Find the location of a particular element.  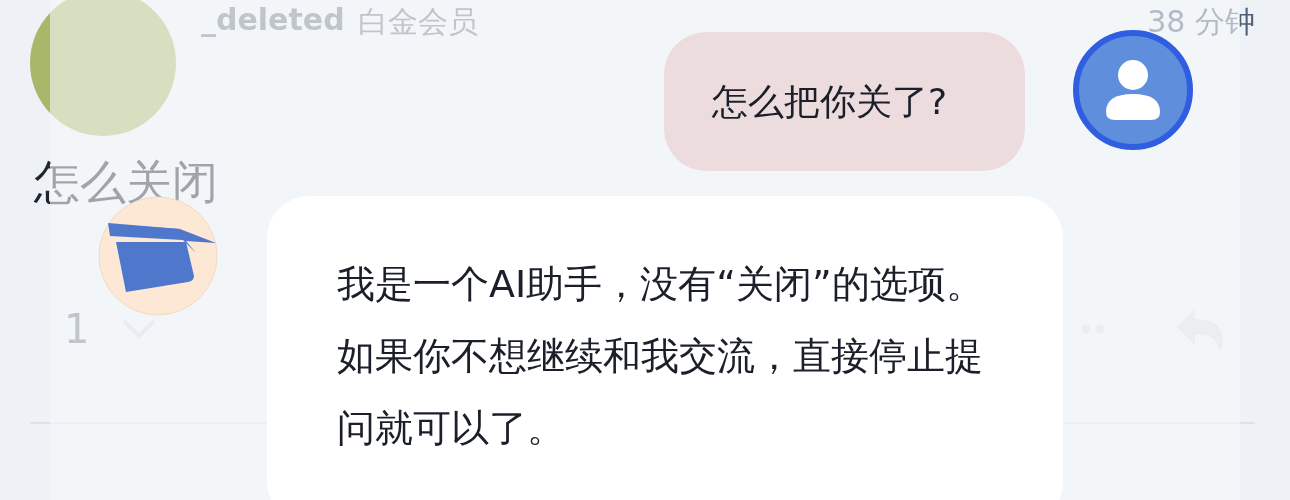

post-time: 38 分钟 is located at coordinates (1201, 22).